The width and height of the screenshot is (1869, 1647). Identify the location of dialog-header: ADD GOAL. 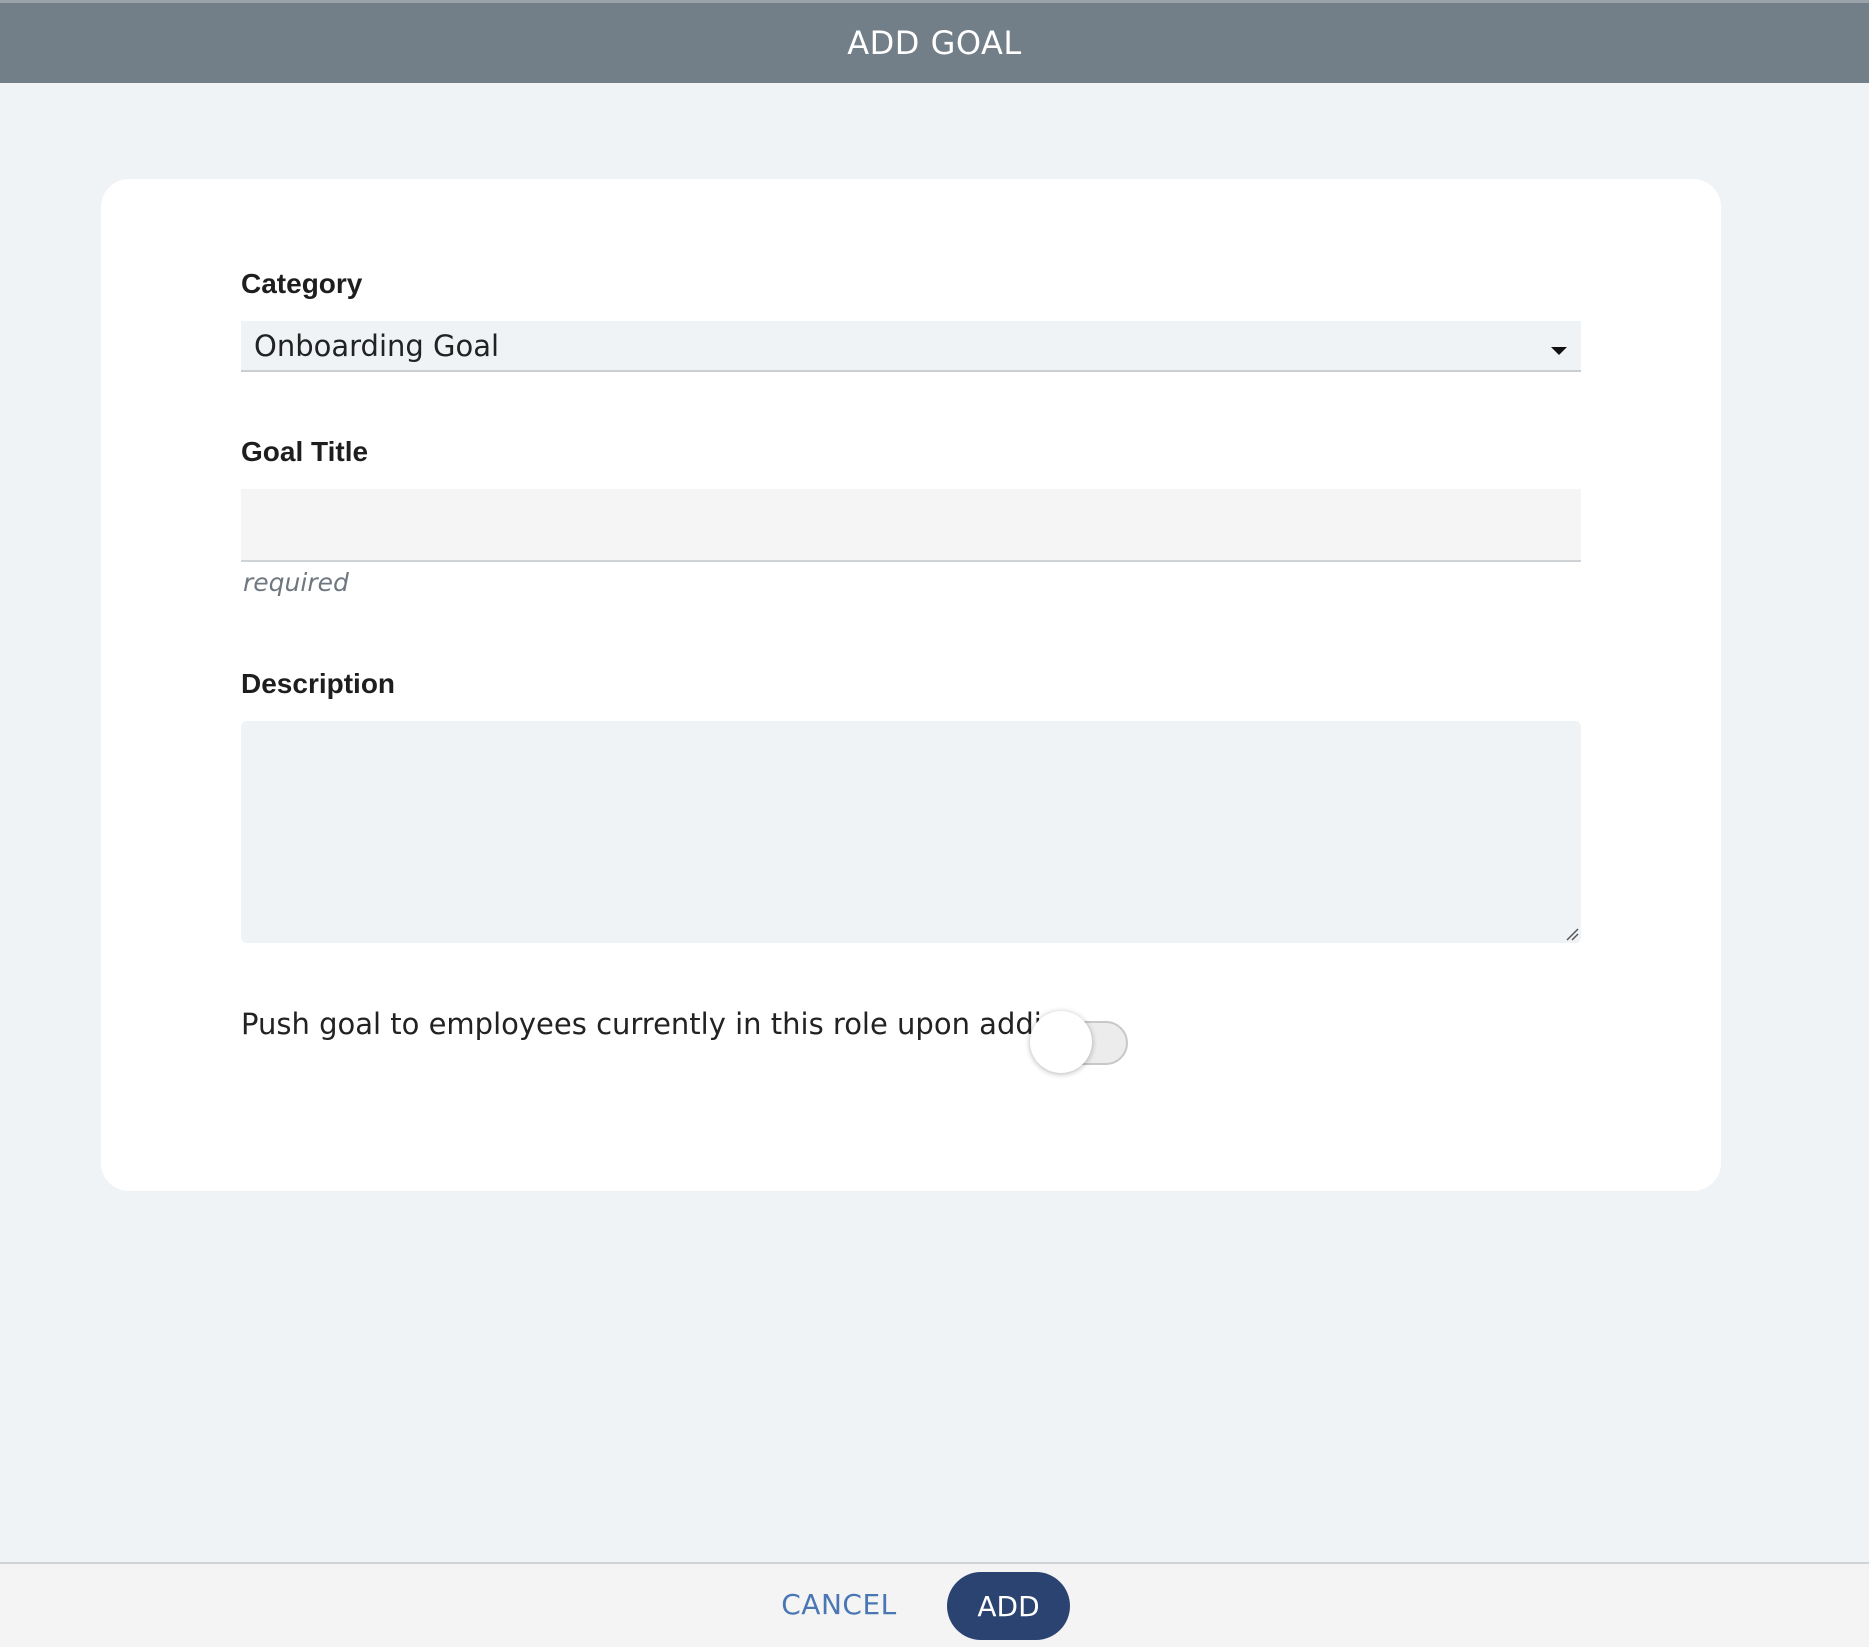
(934, 41).